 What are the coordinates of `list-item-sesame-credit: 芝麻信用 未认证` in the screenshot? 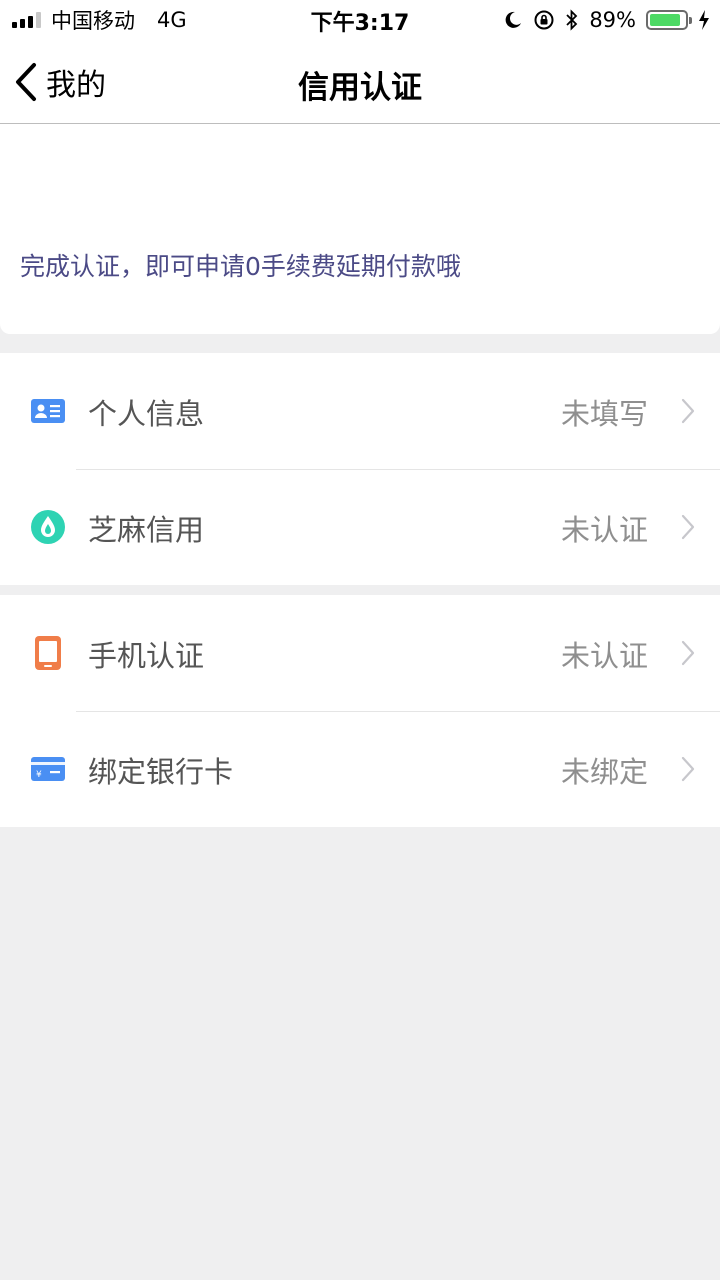 It's located at (360, 527).